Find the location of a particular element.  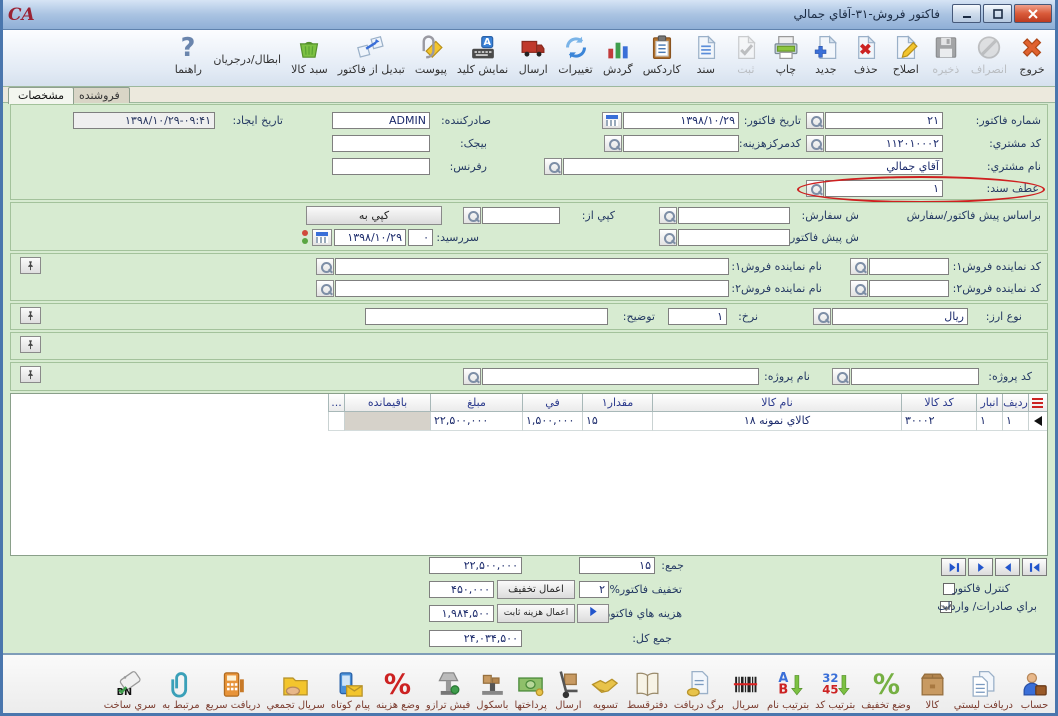

btb-goods: کالا is located at coordinates (932, 690).